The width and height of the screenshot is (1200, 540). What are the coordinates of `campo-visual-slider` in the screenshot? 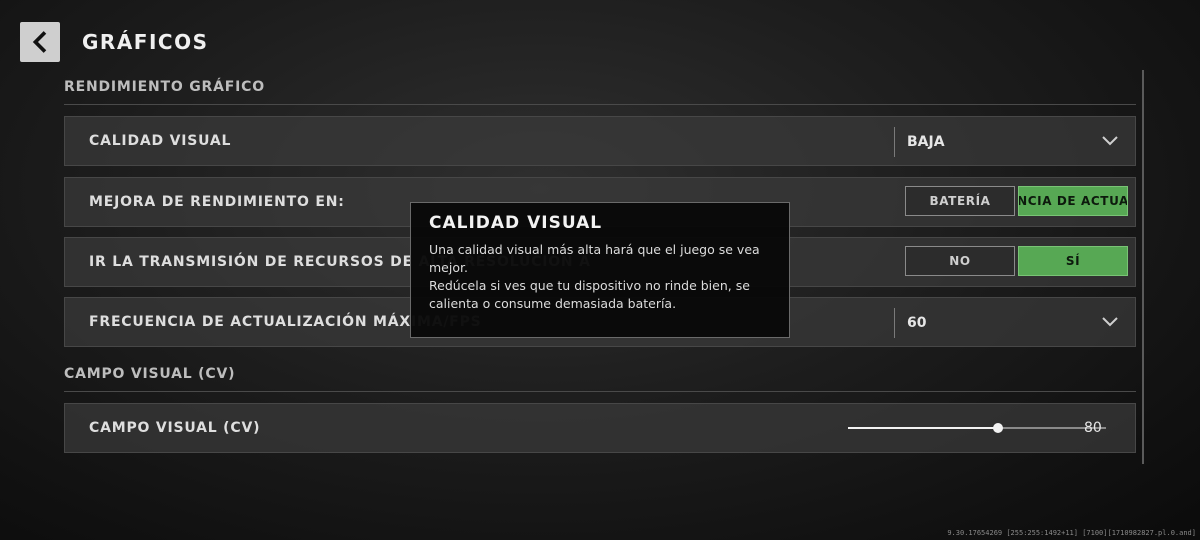 It's located at (977, 428).